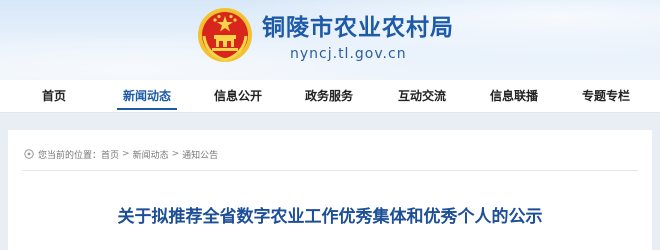 The image size is (660, 250). I want to click on nav-item-news: 新闻动态, so click(147, 96).